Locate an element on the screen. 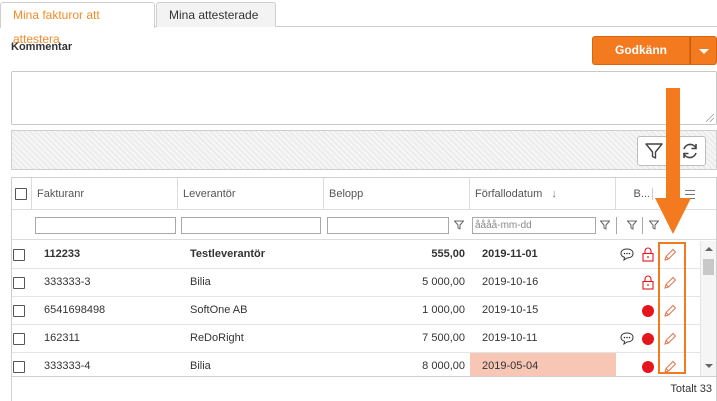  invoice-nr-filter-input is located at coordinates (105, 225).